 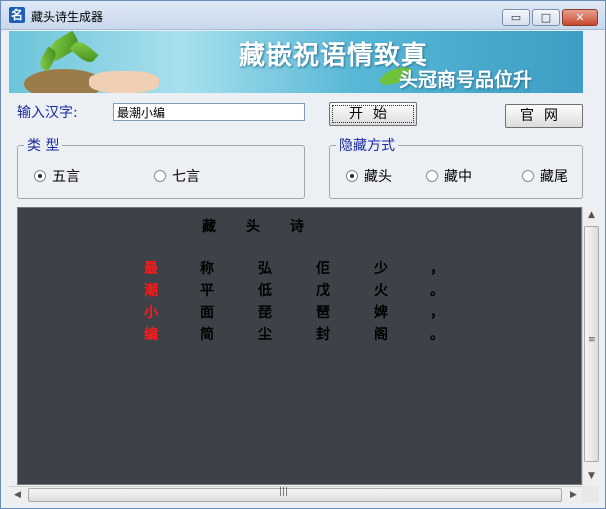 What do you see at coordinates (381, 313) in the screenshot?
I see `poem-char: 婢` at bounding box center [381, 313].